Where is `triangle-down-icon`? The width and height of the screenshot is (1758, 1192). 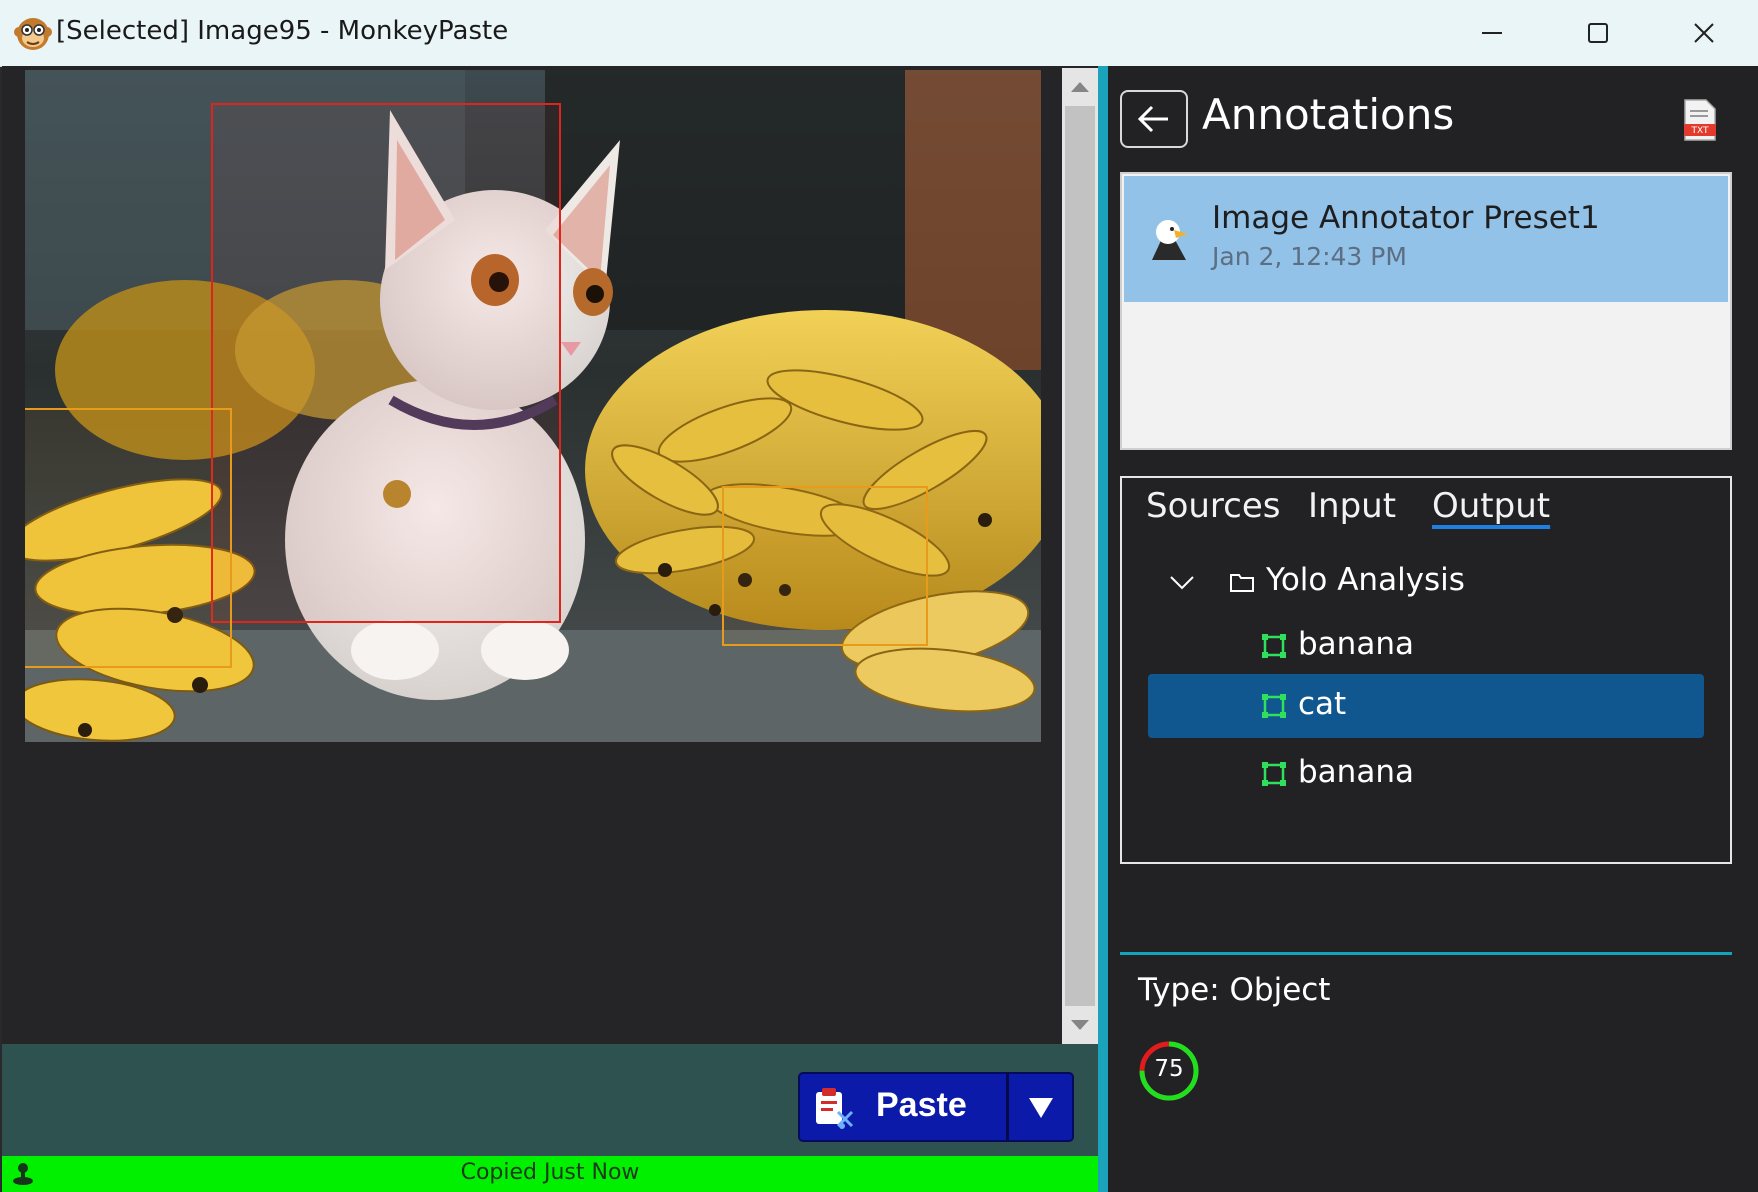 triangle-down-icon is located at coordinates (1041, 1108).